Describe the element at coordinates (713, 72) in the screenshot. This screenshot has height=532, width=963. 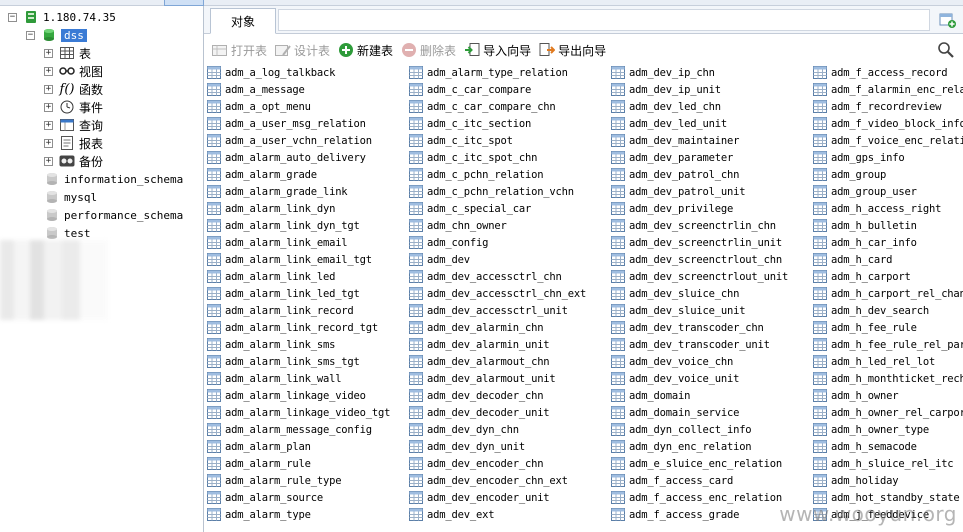
I see `table-item: adm_dev_ip_chn` at that location.